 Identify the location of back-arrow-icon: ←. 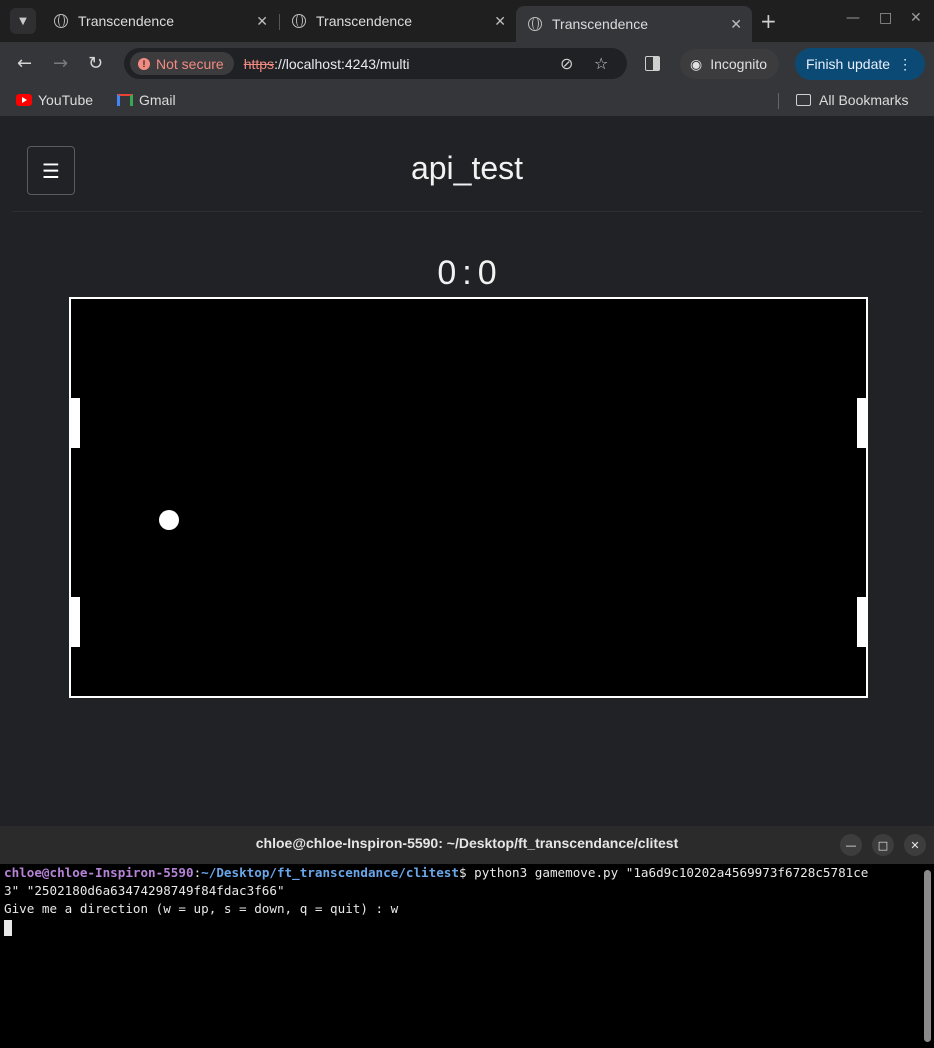
(24, 63).